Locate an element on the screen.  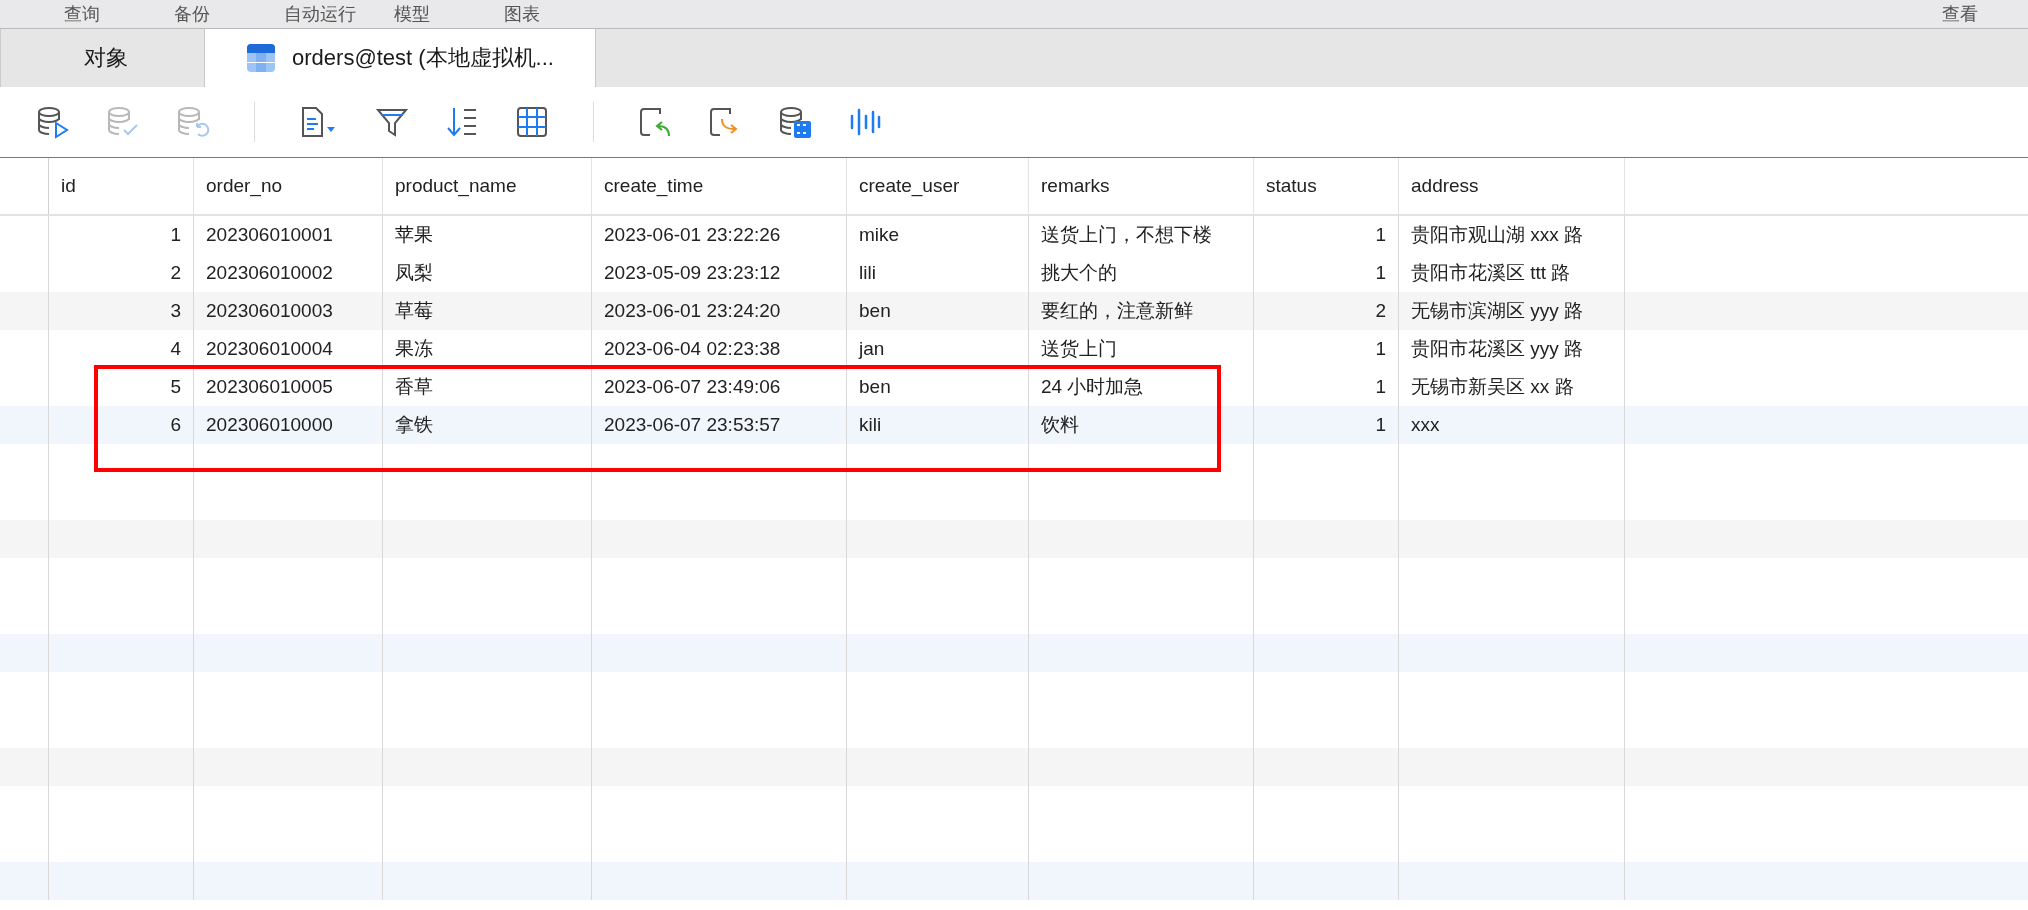
table-cell: lili is located at coordinates (867, 273).